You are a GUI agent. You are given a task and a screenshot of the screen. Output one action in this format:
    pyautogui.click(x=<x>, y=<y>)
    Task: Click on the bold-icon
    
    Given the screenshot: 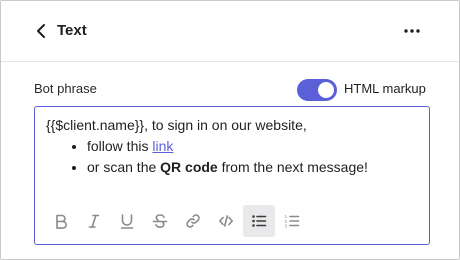 What is the action you would take?
    pyautogui.click(x=61, y=221)
    